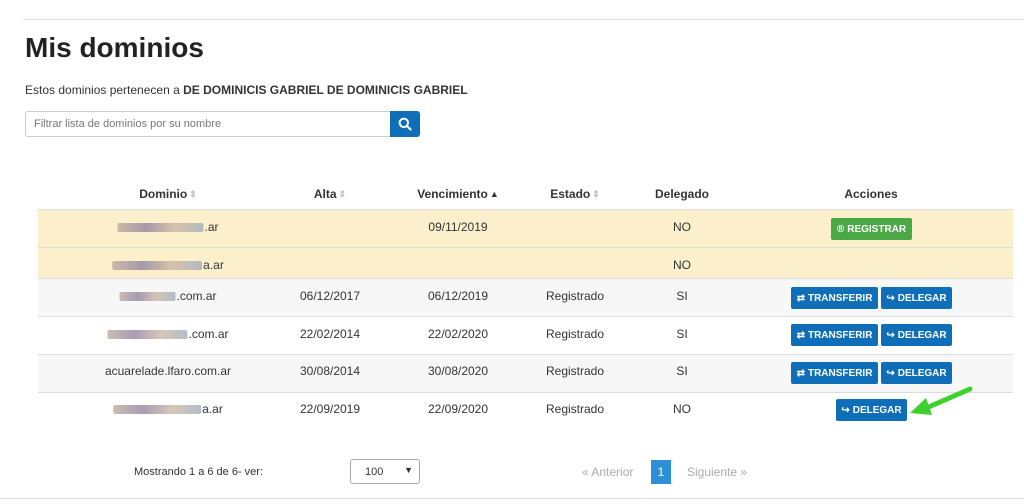 The height and width of the screenshot is (504, 1024). What do you see at coordinates (525, 229) in the screenshot?
I see `table-row: .ar 09/11/2019 NO ® REGISTRAR` at bounding box center [525, 229].